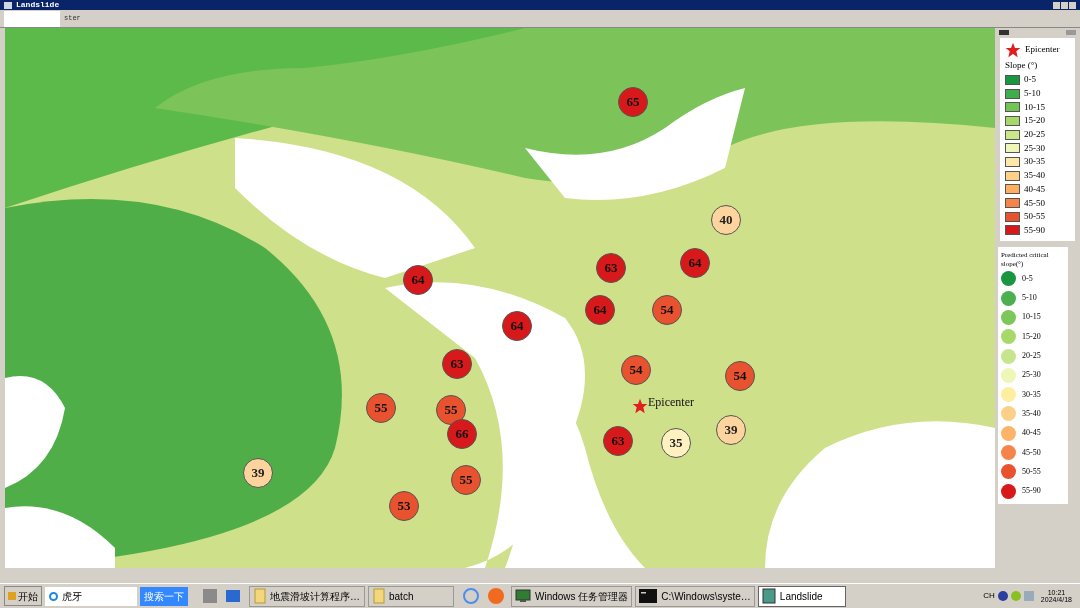 Image resolution: width=1080 pixels, height=608 pixels. I want to click on star-icon, so click(1013, 50).